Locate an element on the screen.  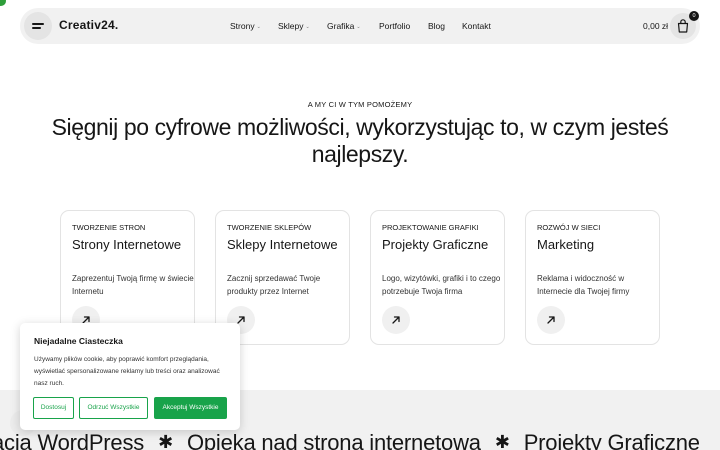
ticker-item: acja WordPress is located at coordinates (72, 440).